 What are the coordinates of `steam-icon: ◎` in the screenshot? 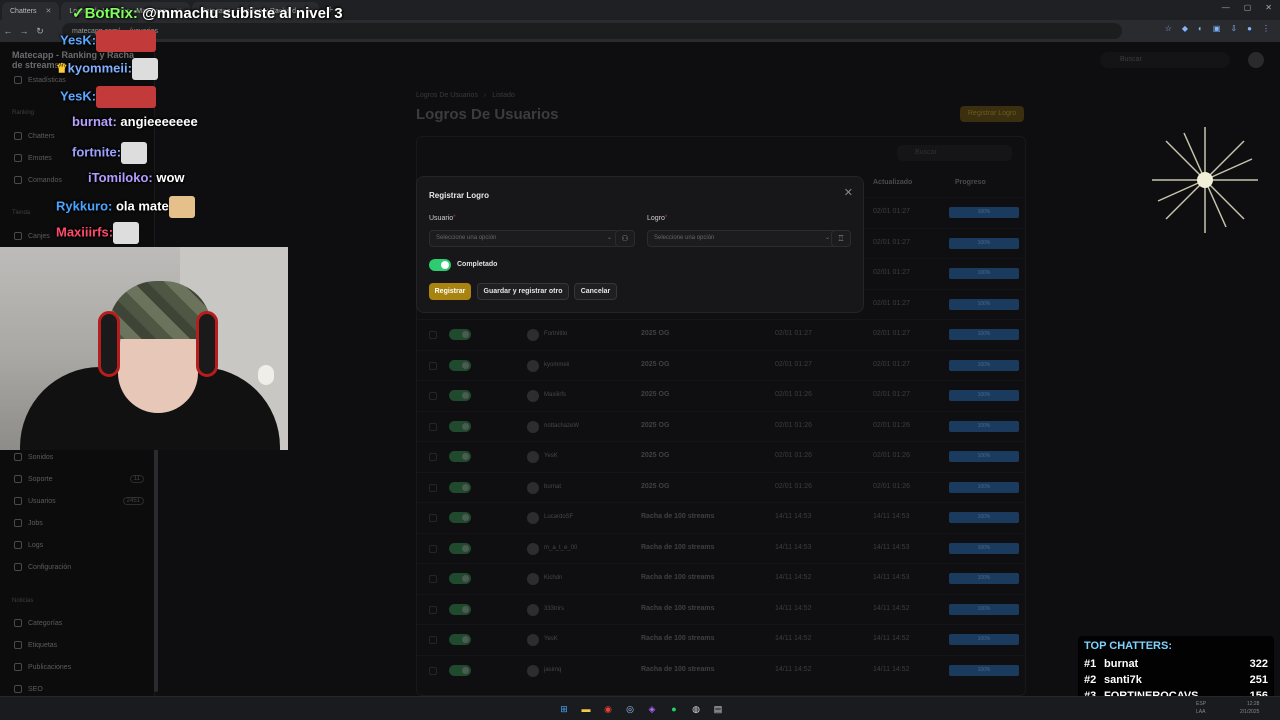 It's located at (630, 709).